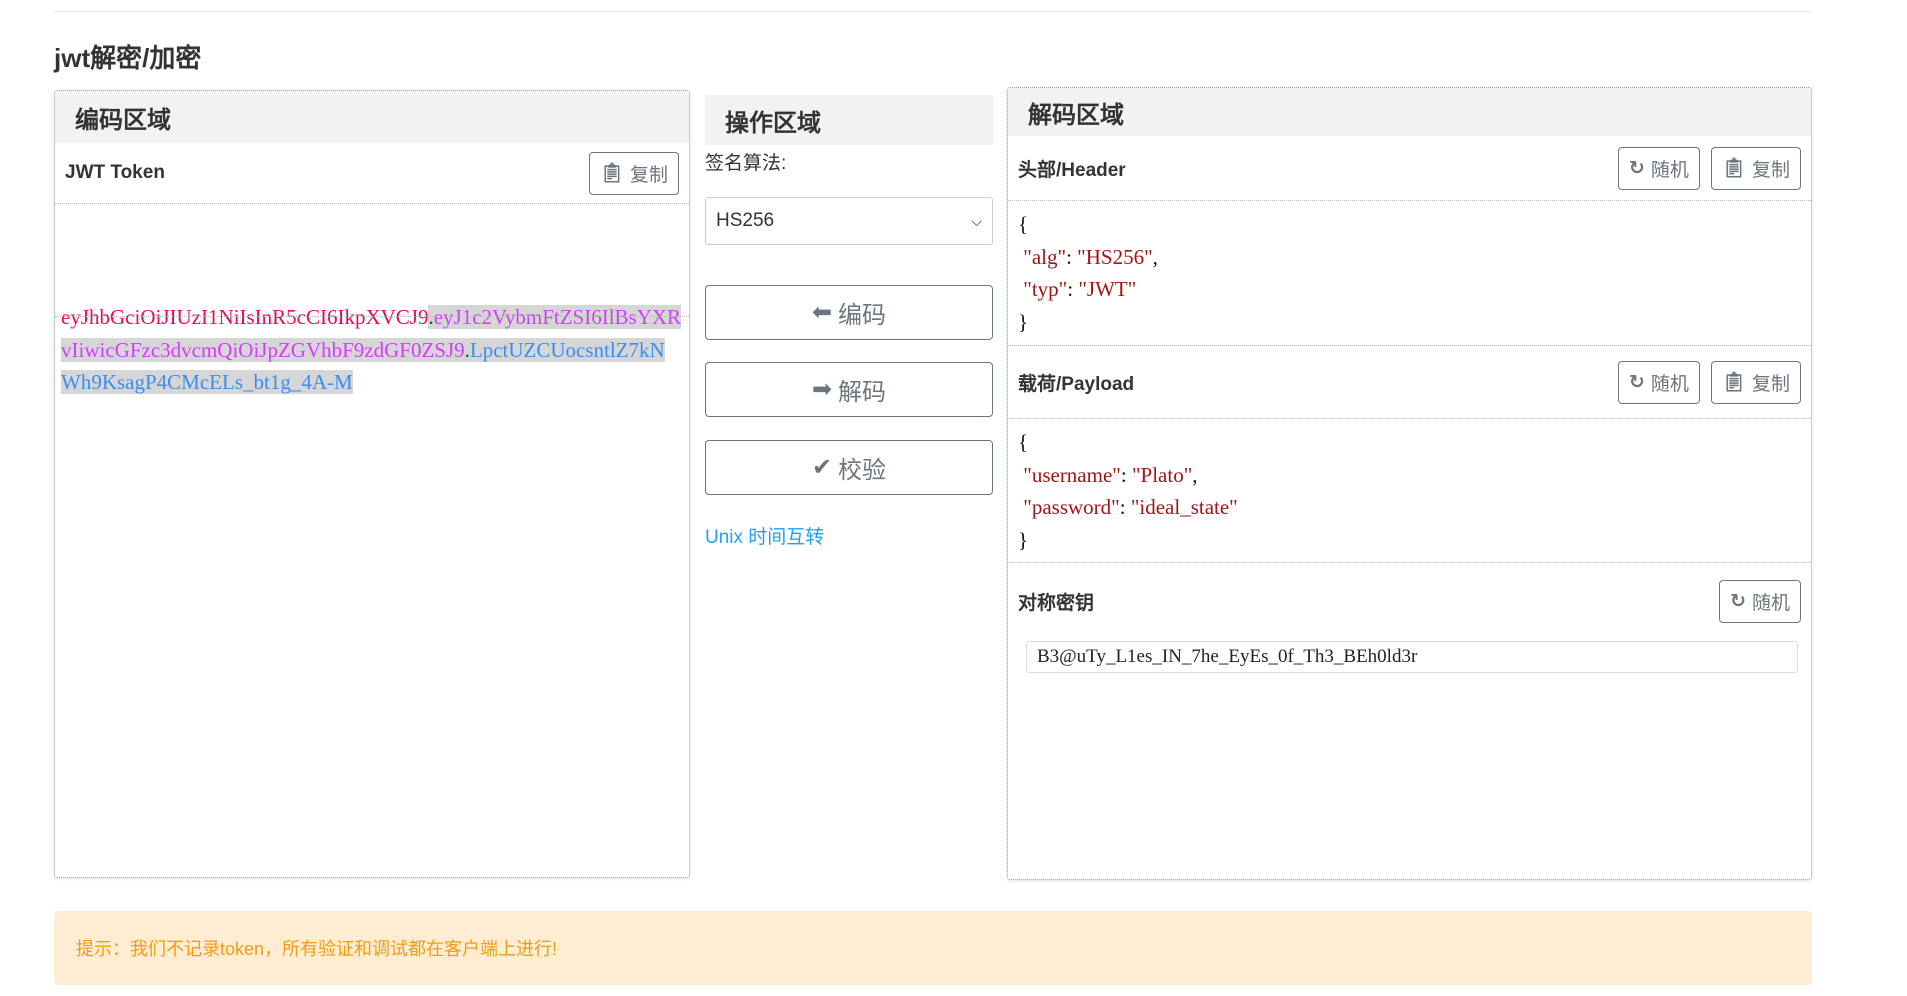  What do you see at coordinates (1088, 273) in the screenshot?
I see `header-json-editor: { "alg": "HS256", "typ": "JWT" }` at bounding box center [1088, 273].